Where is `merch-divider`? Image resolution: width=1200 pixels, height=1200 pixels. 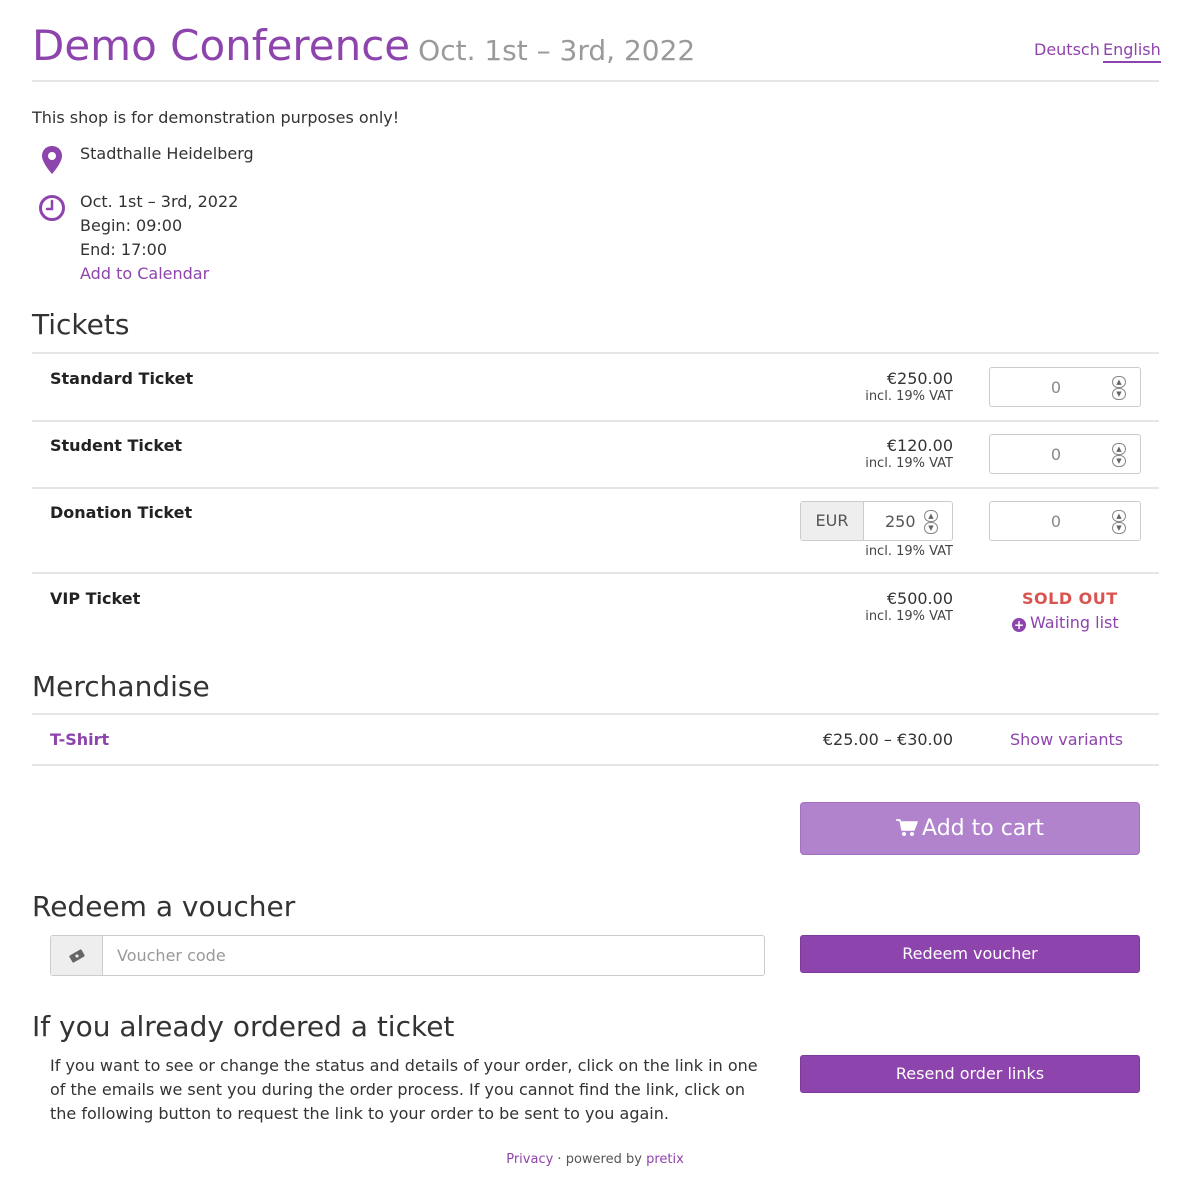
merch-divider is located at coordinates (595, 714).